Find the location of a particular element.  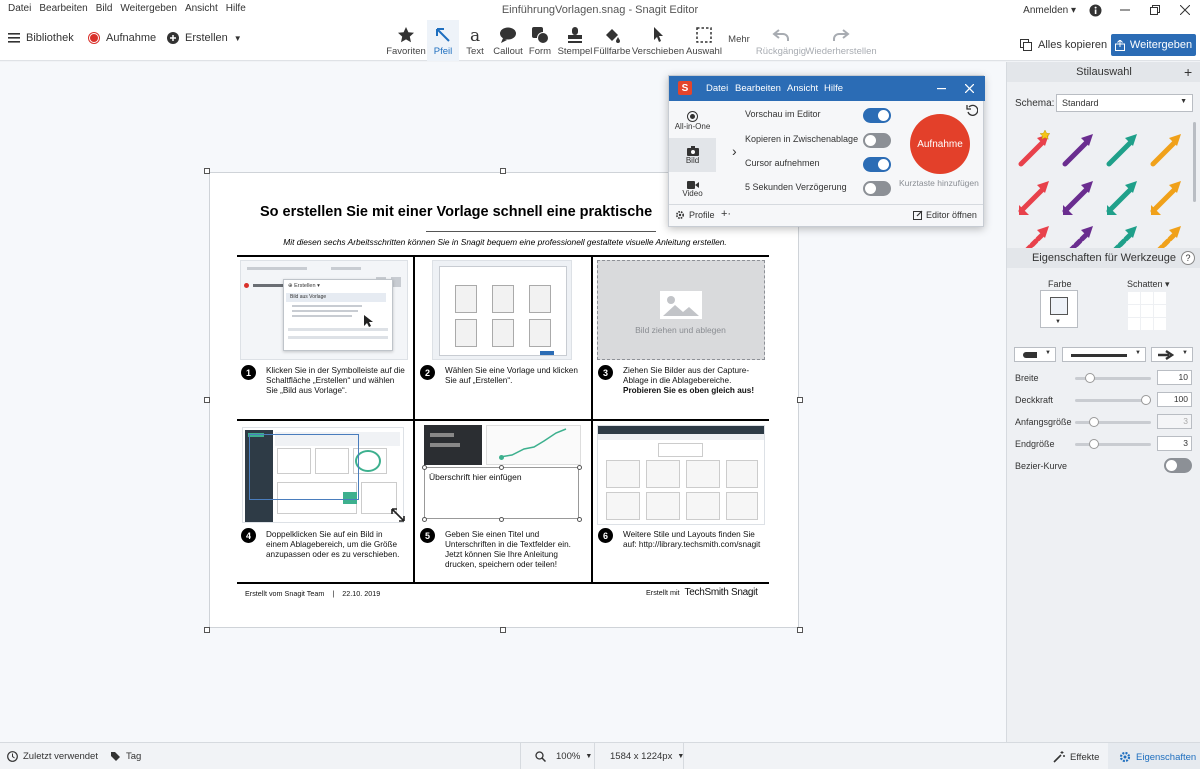

bezier-toggle is located at coordinates (1178, 465).